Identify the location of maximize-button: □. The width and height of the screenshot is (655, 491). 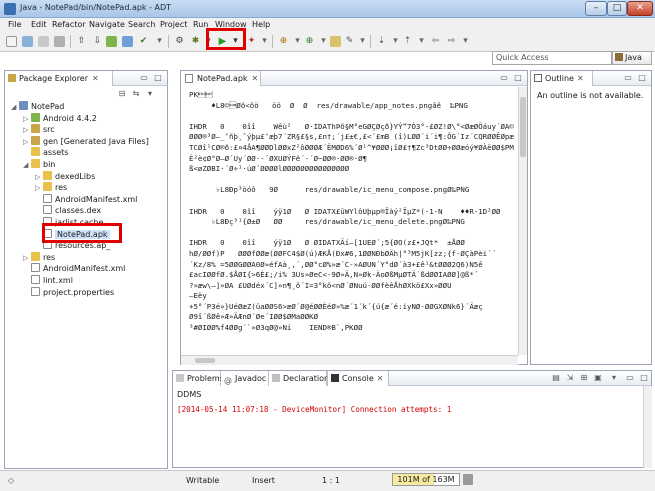
(617, 8).